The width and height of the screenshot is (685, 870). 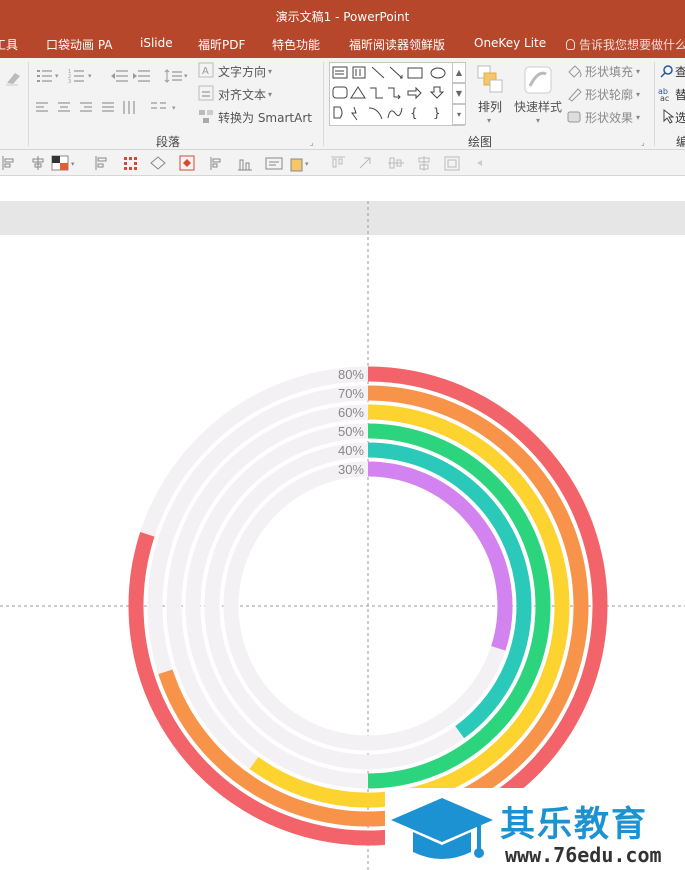 I want to click on watermark-logo: 其乐教育 www.76edu.com, so click(x=535, y=829).